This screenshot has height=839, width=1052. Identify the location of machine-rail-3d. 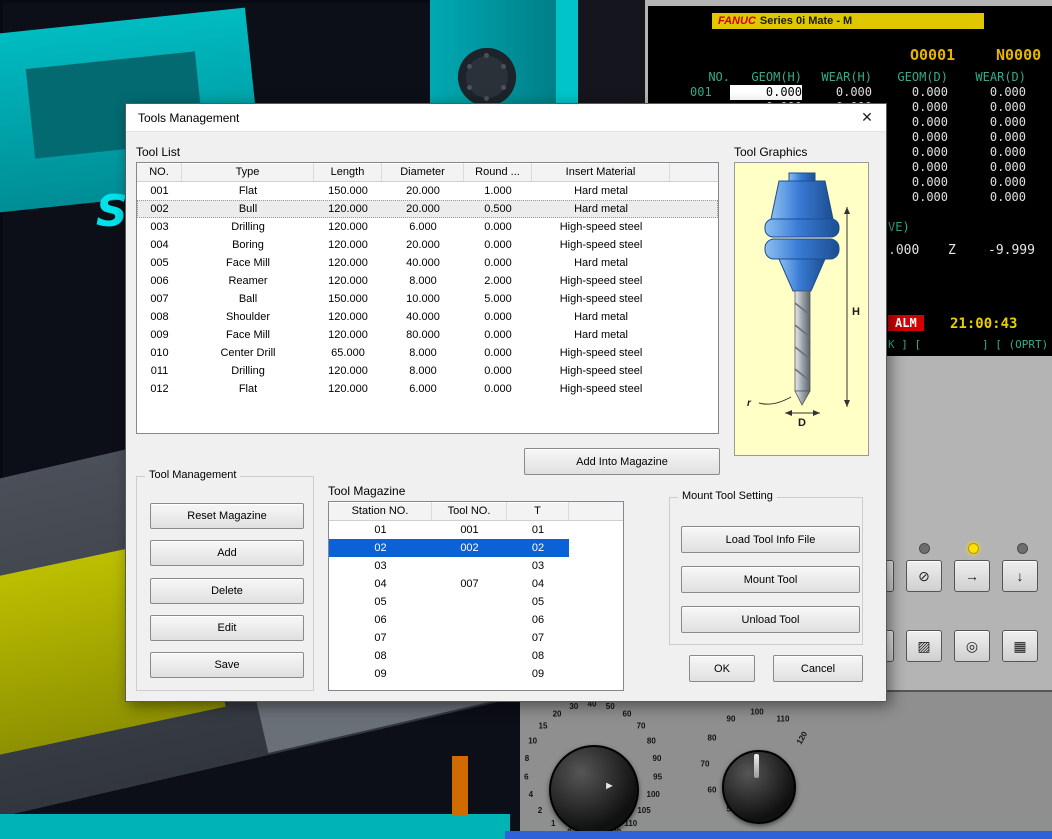
(255, 826).